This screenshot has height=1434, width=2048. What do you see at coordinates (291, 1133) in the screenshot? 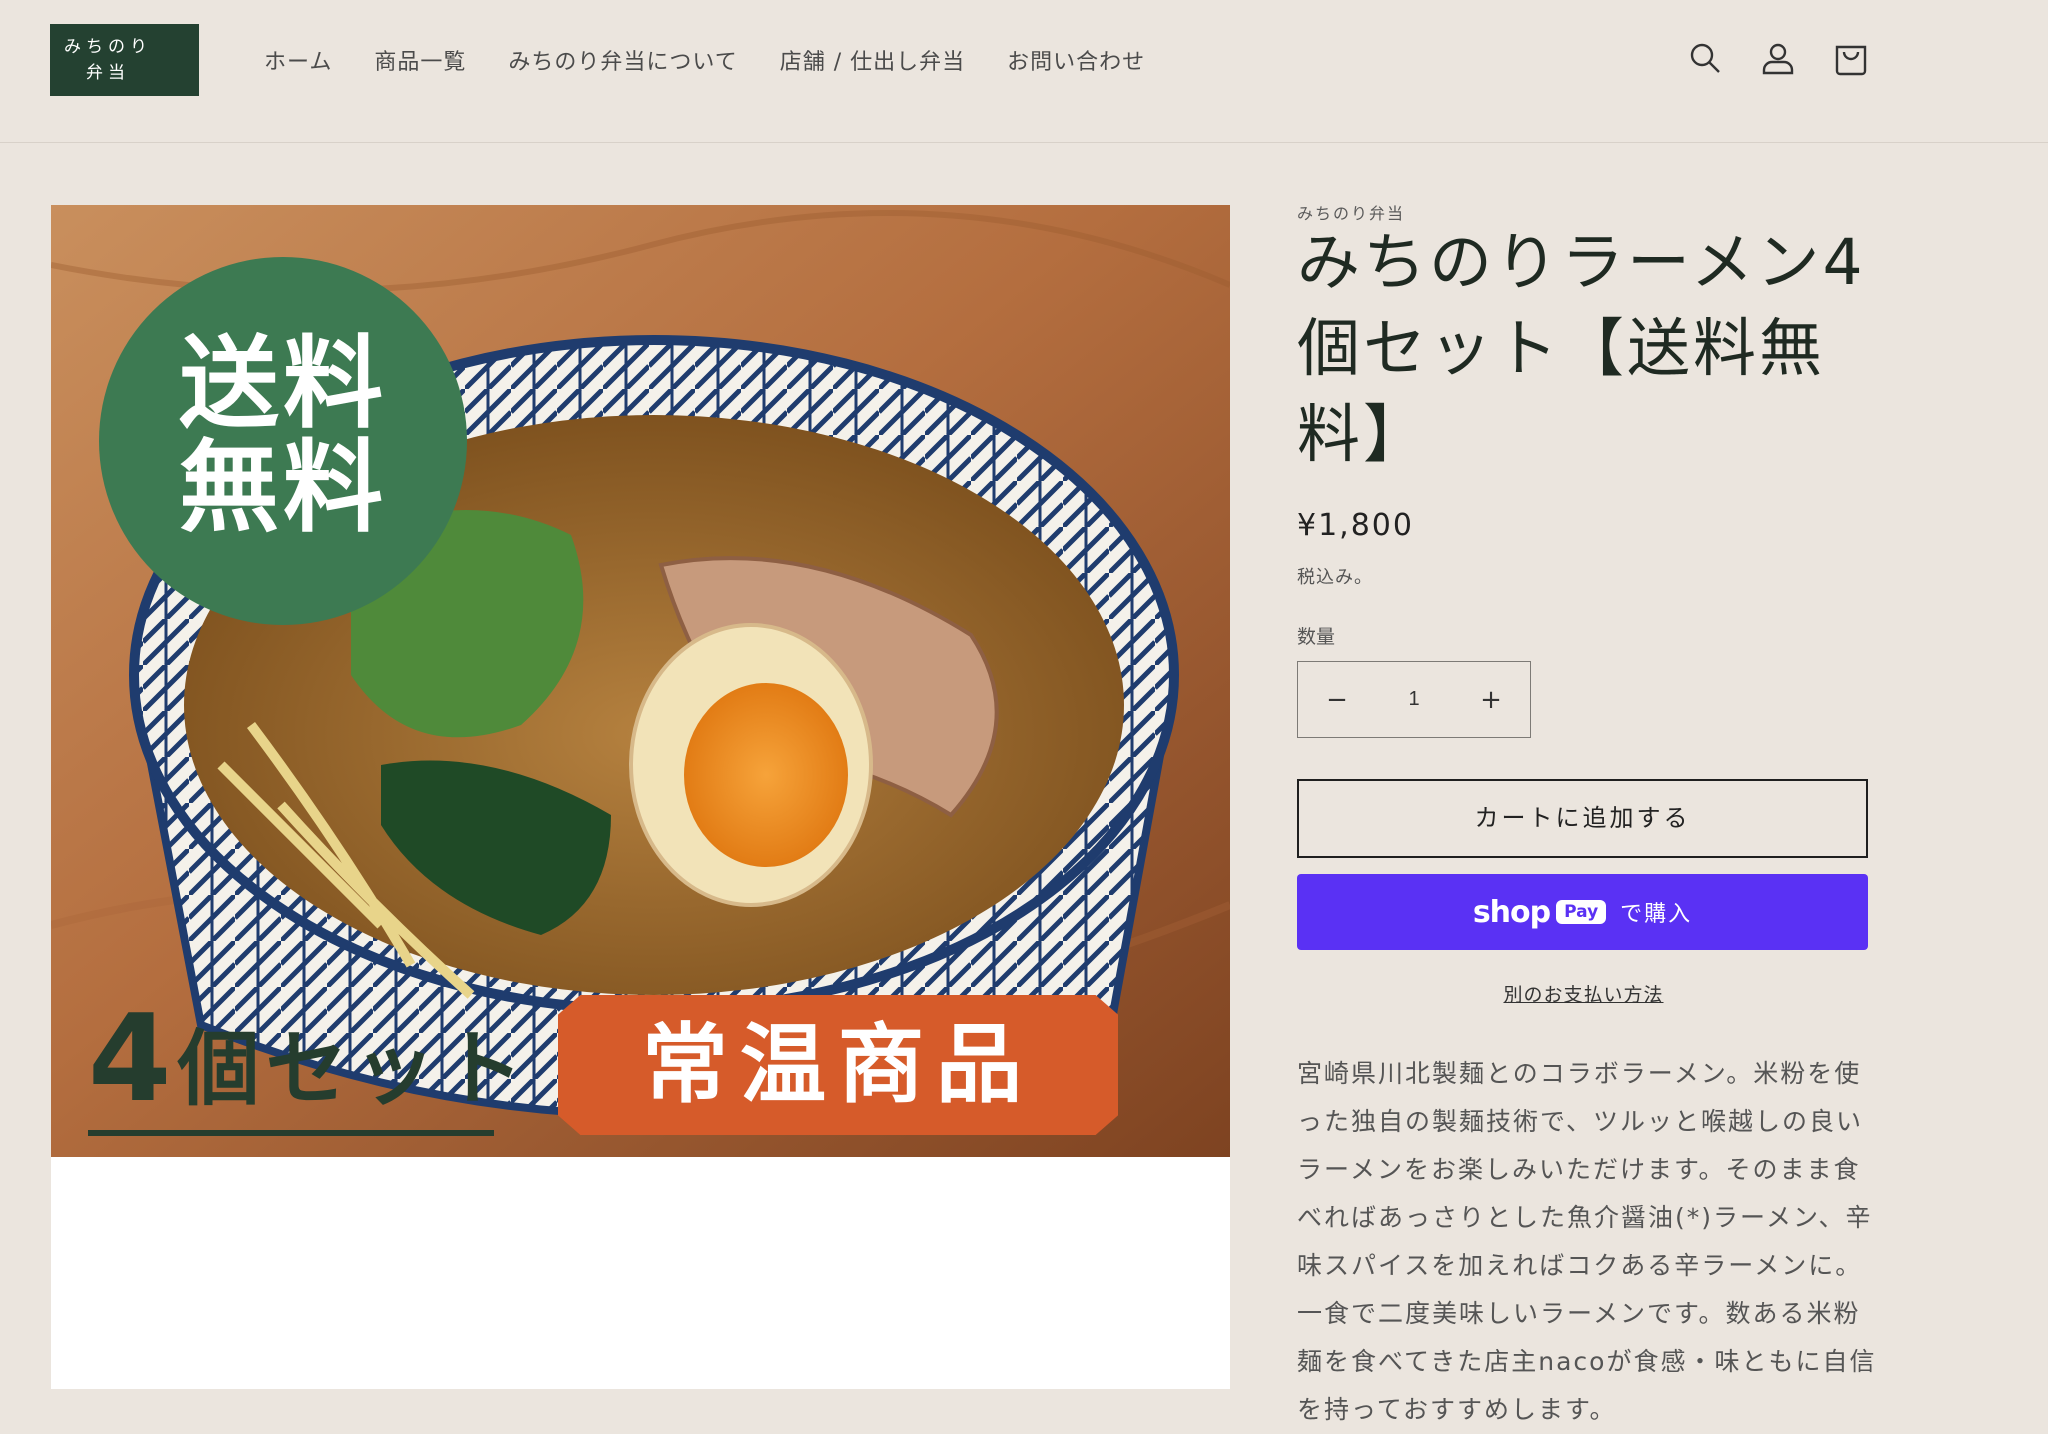
I see `set-underline` at bounding box center [291, 1133].